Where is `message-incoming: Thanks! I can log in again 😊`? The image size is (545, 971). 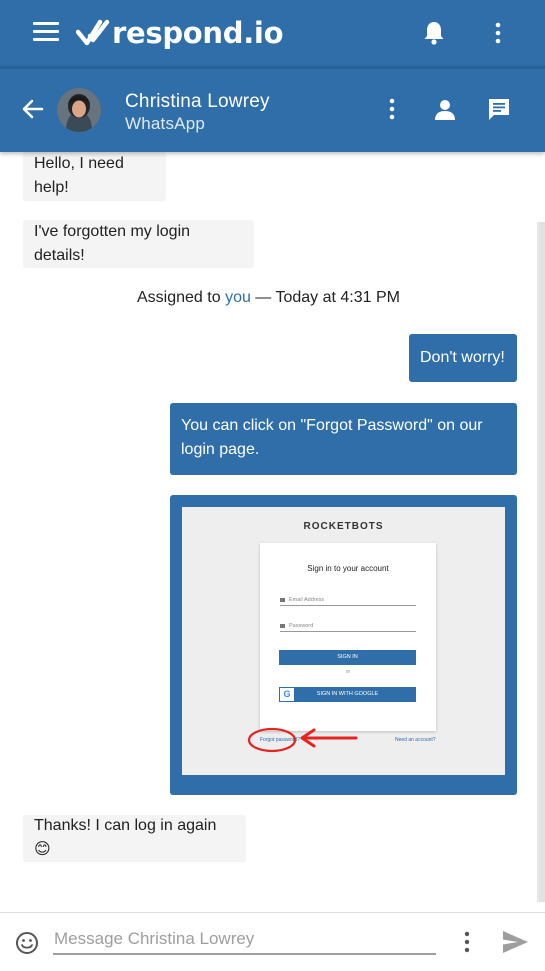 message-incoming: Thanks! I can log in again 😊 is located at coordinates (134, 838).